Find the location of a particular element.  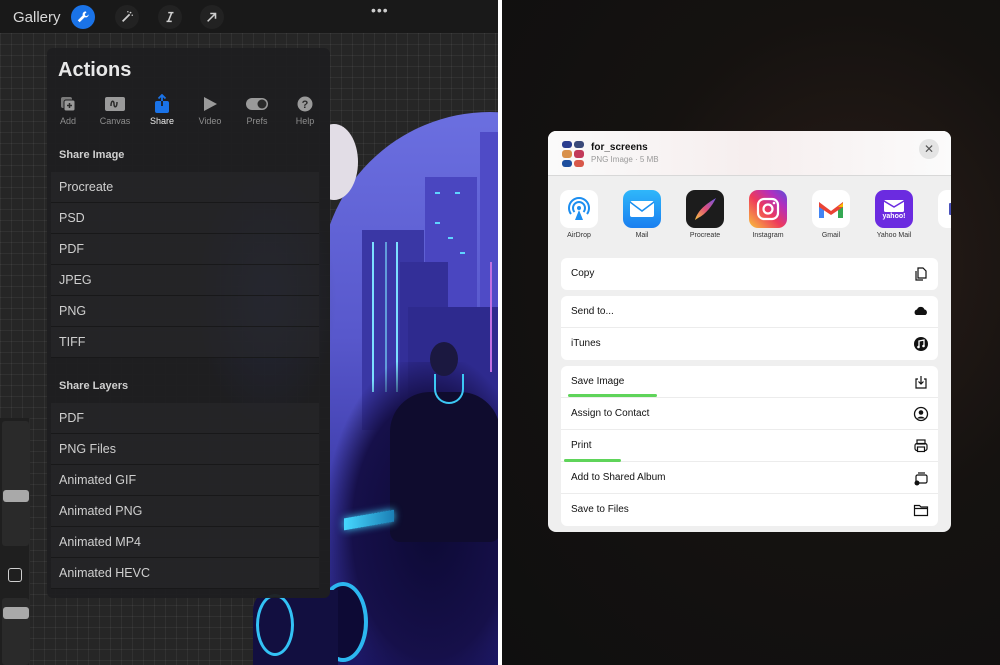

video-play-icon is located at coordinates (210, 104).